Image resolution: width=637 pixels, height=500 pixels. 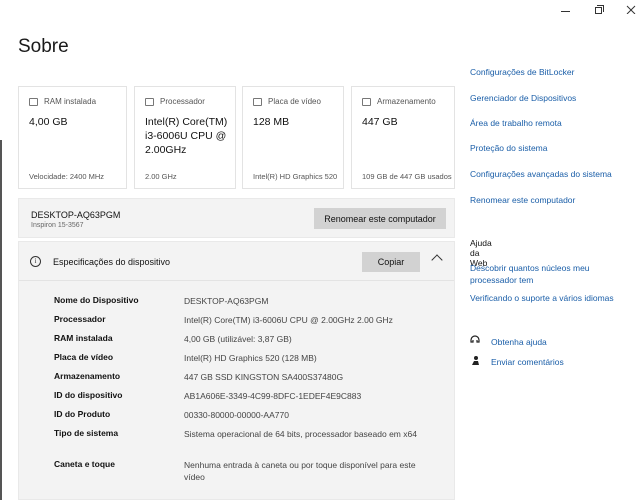 What do you see at coordinates (508, 148) in the screenshot?
I see `system-protection-link: Proteção do sistema` at bounding box center [508, 148].